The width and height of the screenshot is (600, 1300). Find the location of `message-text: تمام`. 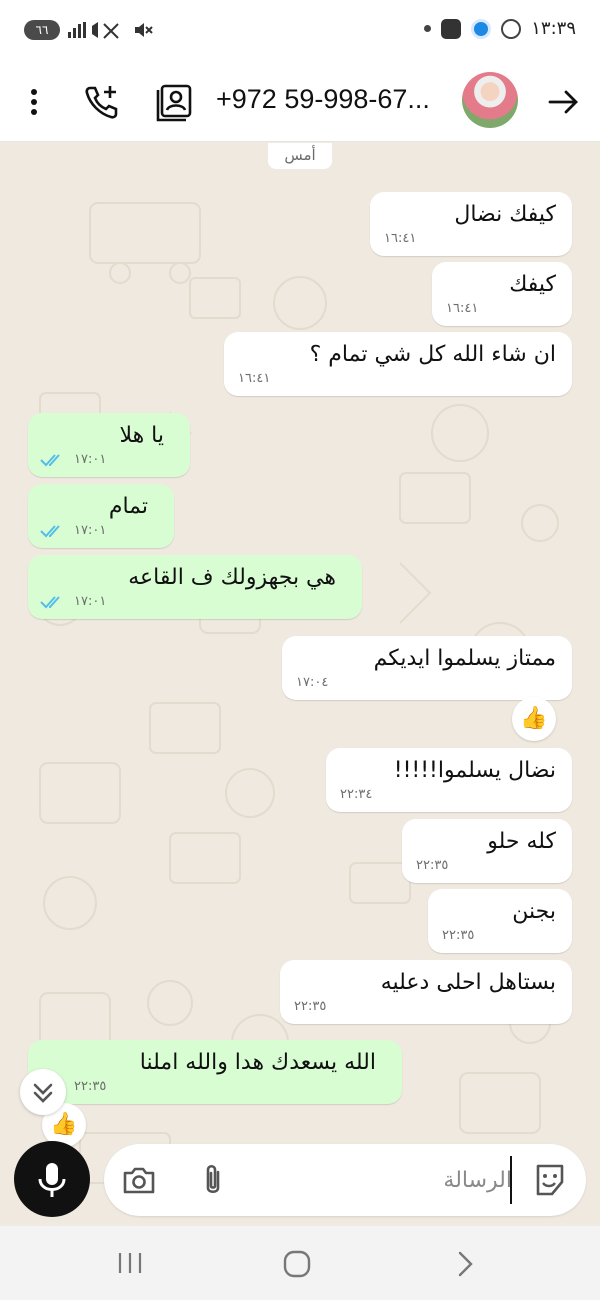

message-text: تمام is located at coordinates (128, 506).